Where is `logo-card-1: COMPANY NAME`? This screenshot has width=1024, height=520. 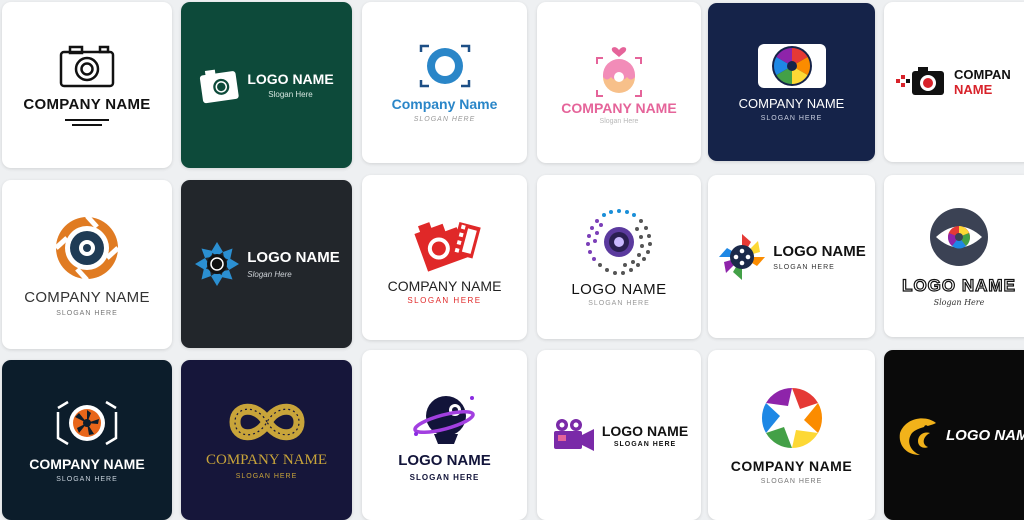
logo-card-1: COMPANY NAME is located at coordinates (87, 85).